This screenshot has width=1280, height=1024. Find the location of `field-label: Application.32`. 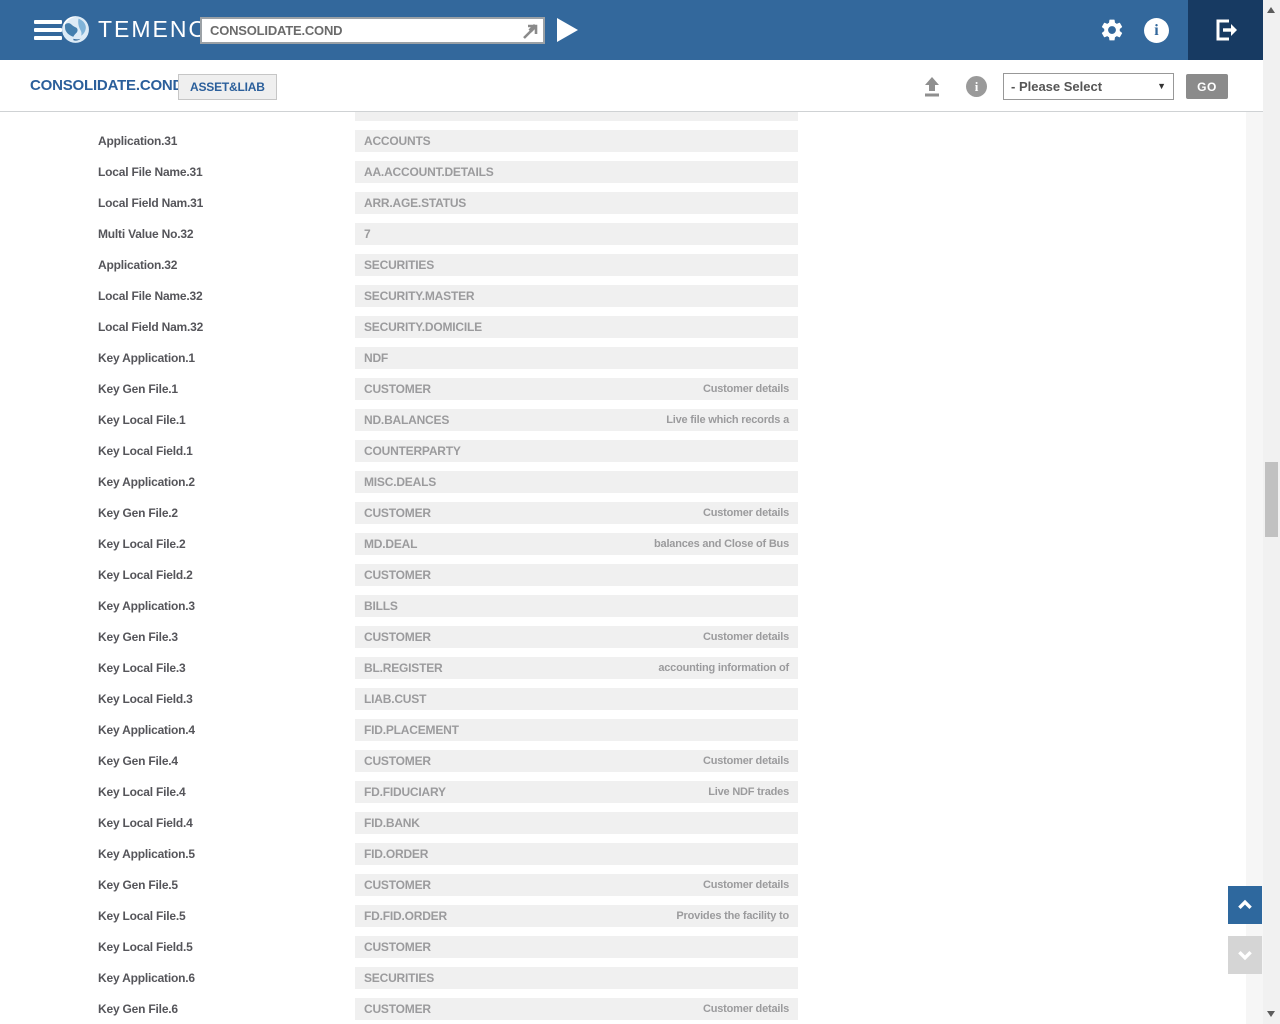

field-label: Application.32 is located at coordinates (138, 265).